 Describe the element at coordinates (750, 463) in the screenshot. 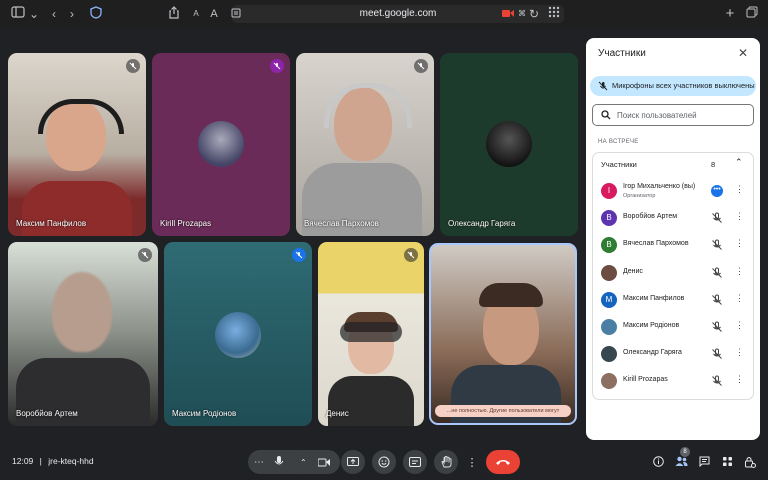

I see `host-controls-icon` at that location.